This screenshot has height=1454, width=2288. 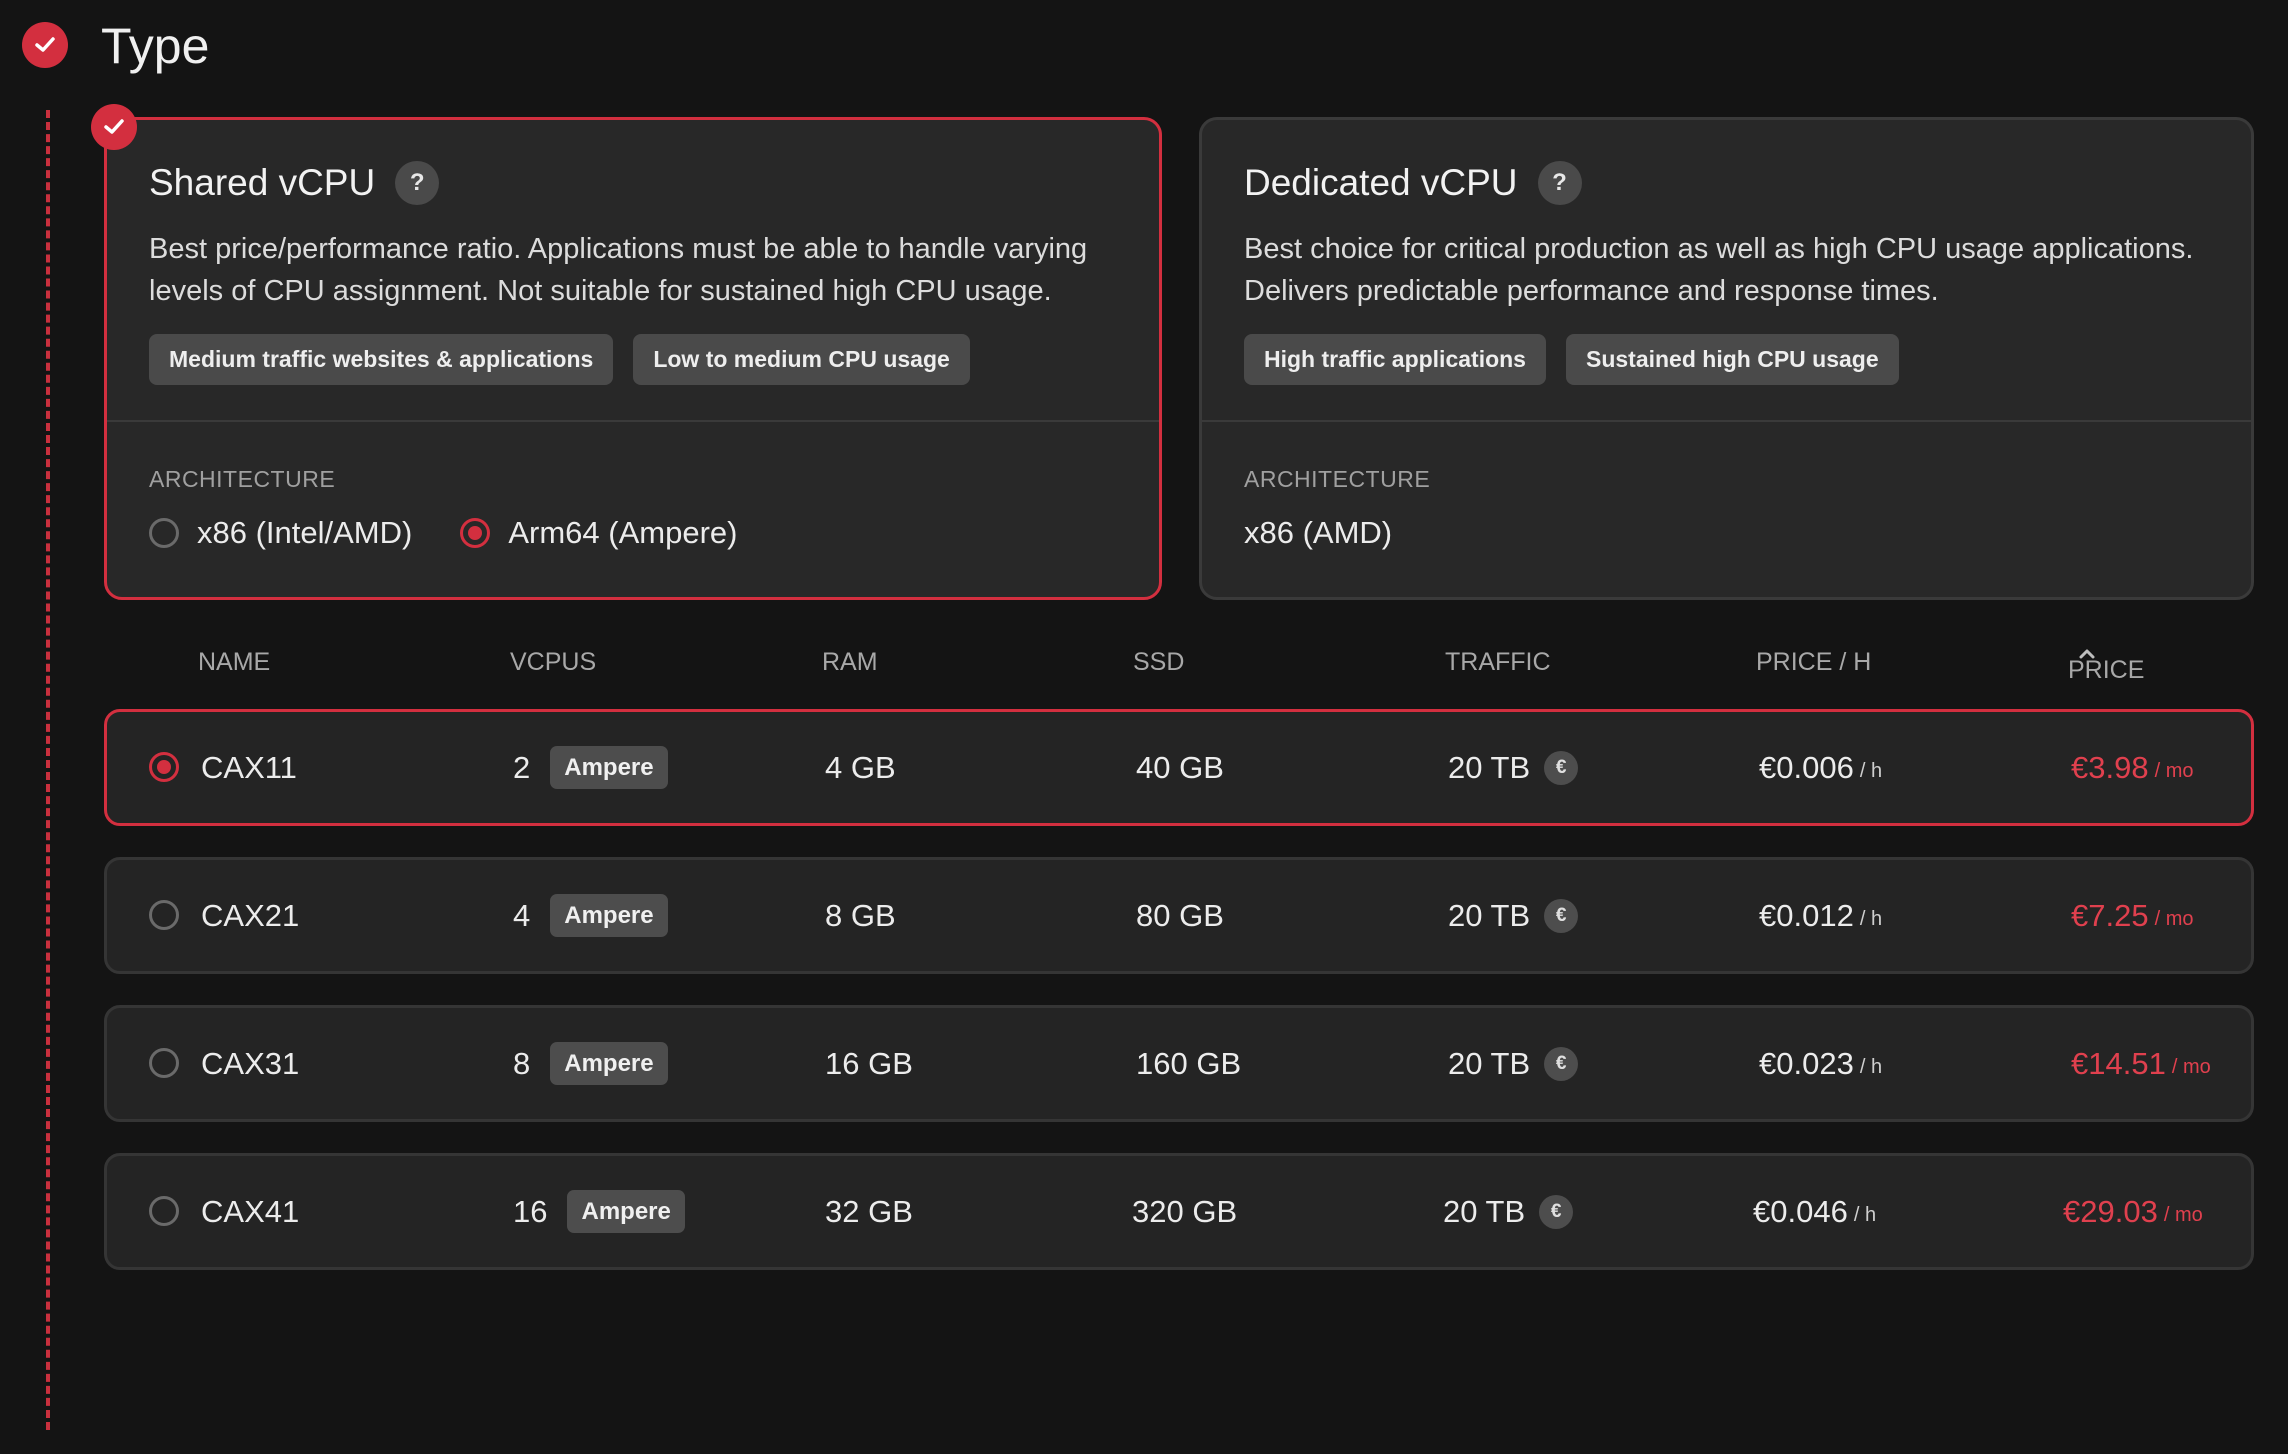 I want to click on col-header-name: NAME, so click(x=234, y=662).